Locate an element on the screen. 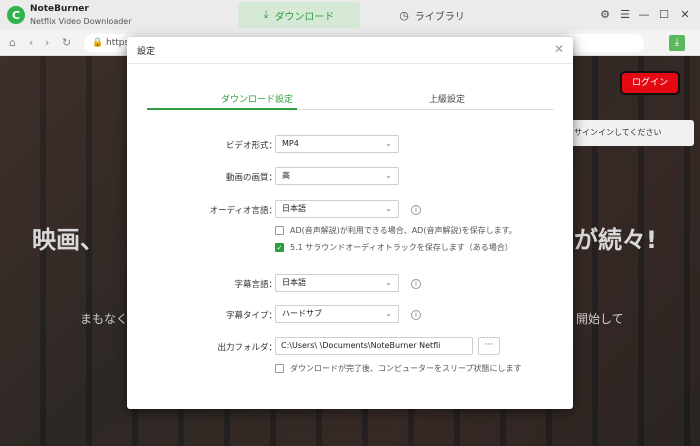 The height and width of the screenshot is (446, 700). home-icon: ⌂ is located at coordinates (12, 42).